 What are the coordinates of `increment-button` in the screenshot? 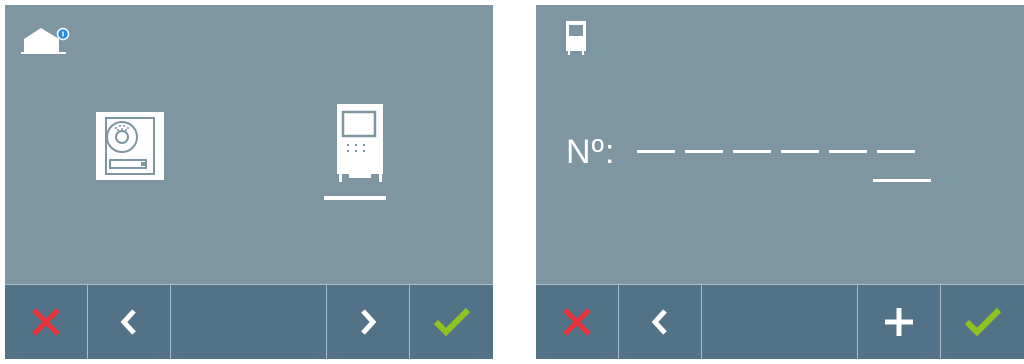 It's located at (899, 322).